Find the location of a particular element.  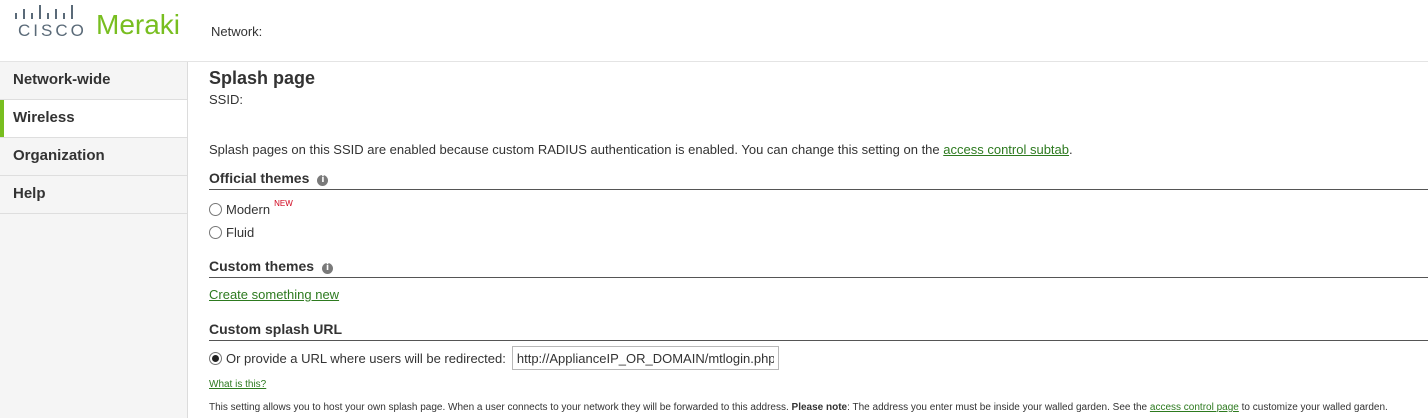

ssid-label: SSID: is located at coordinates (226, 99).